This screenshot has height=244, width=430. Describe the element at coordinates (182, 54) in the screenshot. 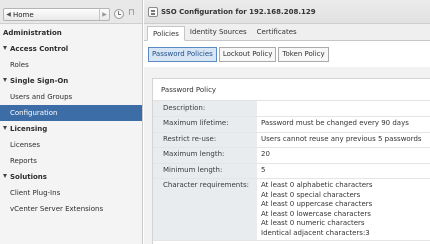

I see `subtab-password-policies: Password Policies` at that location.